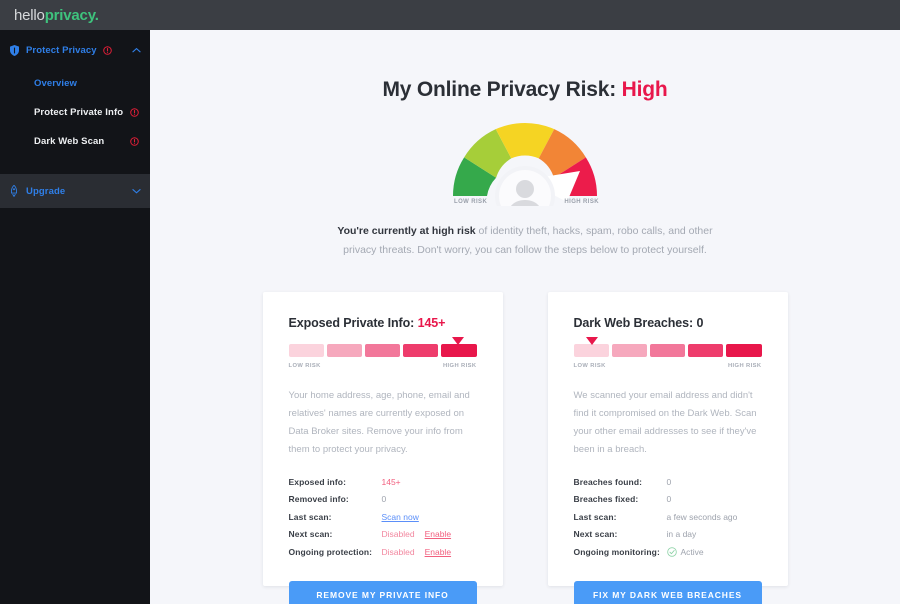 The image size is (900, 604). What do you see at coordinates (61, 50) in the screenshot?
I see `sidebar-group-label: Protect Privacy` at bounding box center [61, 50].